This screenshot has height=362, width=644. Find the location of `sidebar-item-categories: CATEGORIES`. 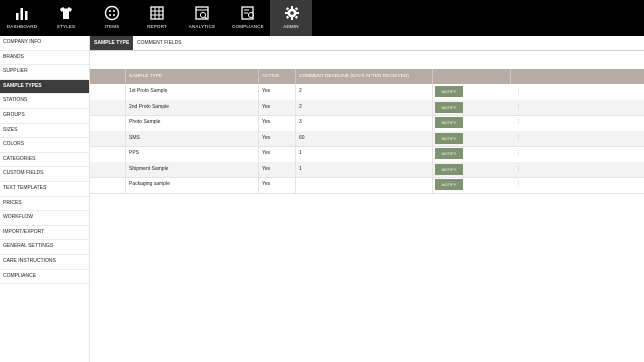

sidebar-item-categories: CATEGORIES is located at coordinates (44, 160).